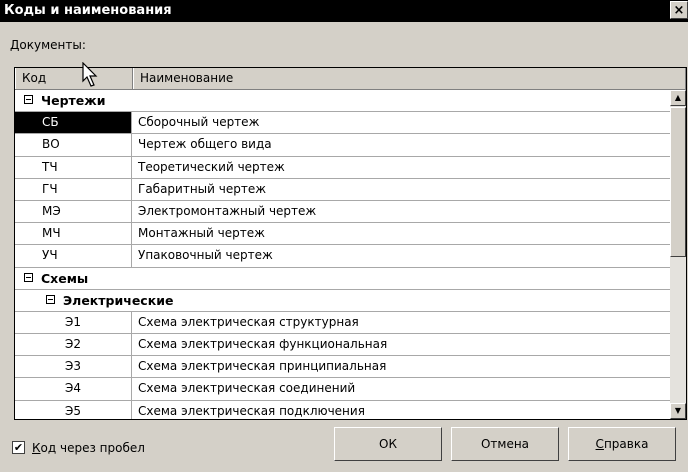  I want to click on ok-button: ОК, so click(388, 444).